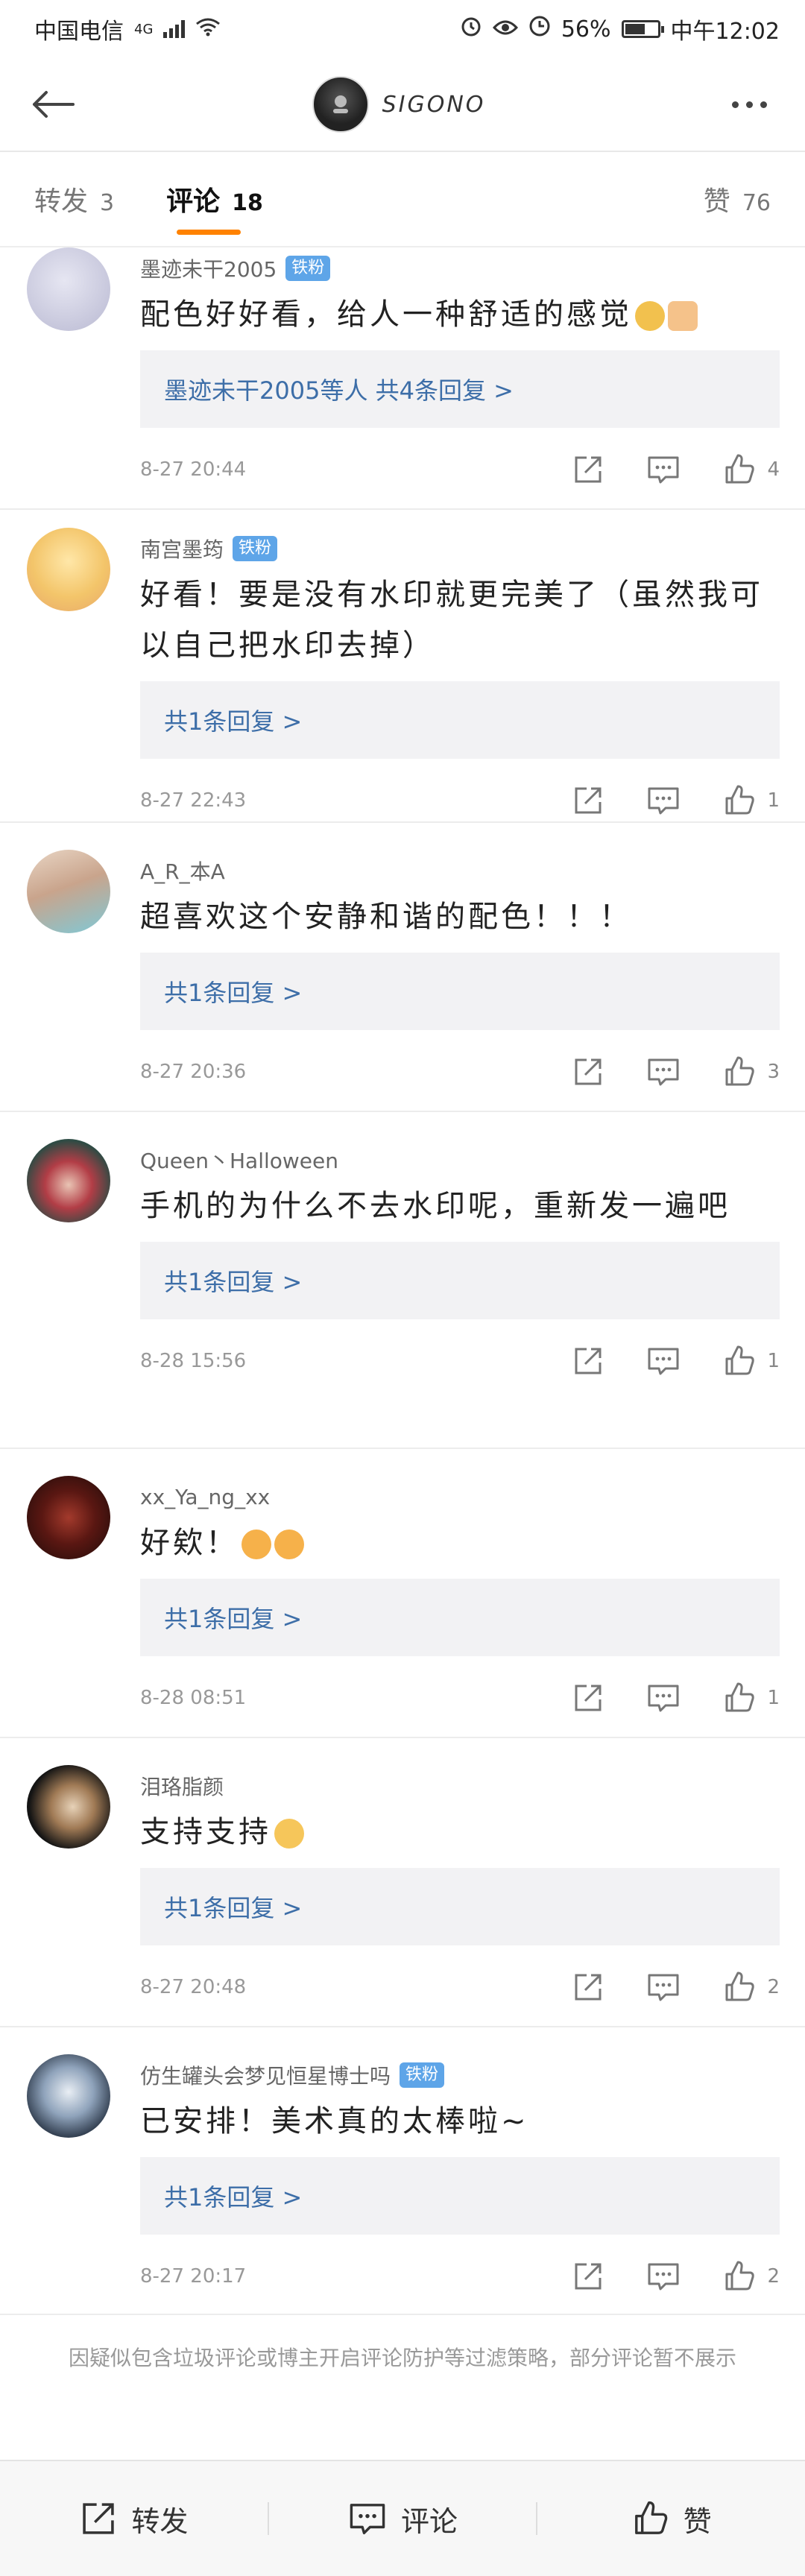 The height and width of the screenshot is (2576, 805). I want to click on comment-button: 评论, so click(403, 2518).